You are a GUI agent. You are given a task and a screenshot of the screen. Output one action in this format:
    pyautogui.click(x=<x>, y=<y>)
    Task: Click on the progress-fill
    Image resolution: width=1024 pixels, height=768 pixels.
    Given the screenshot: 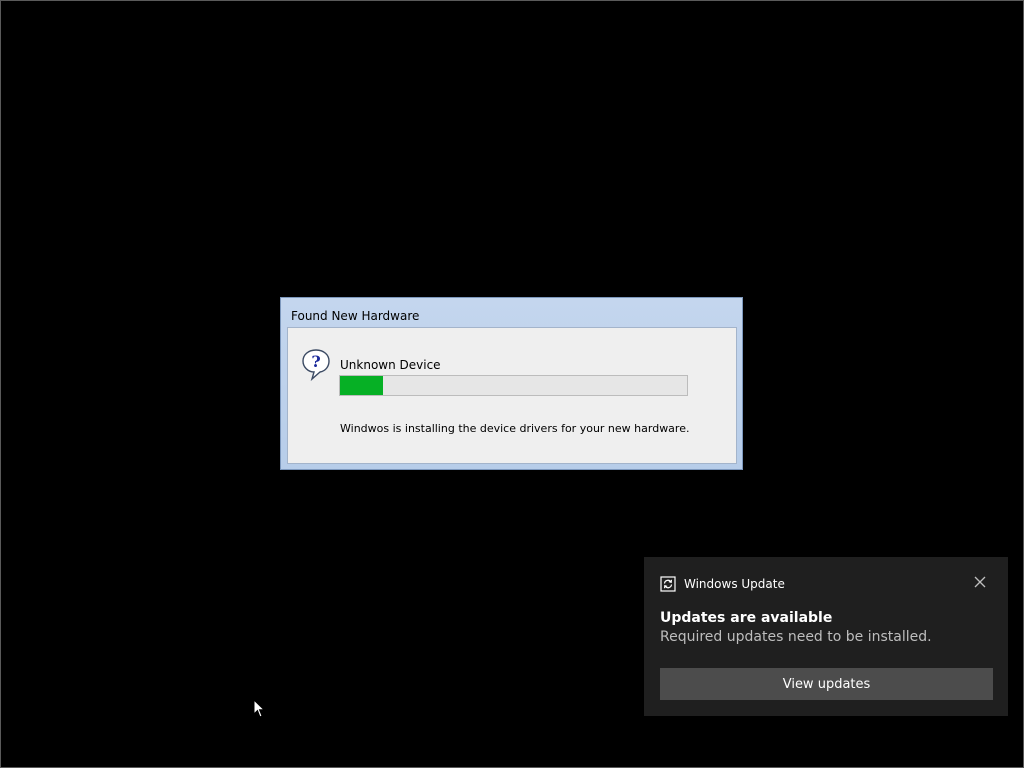 What is the action you would take?
    pyautogui.click(x=362, y=385)
    